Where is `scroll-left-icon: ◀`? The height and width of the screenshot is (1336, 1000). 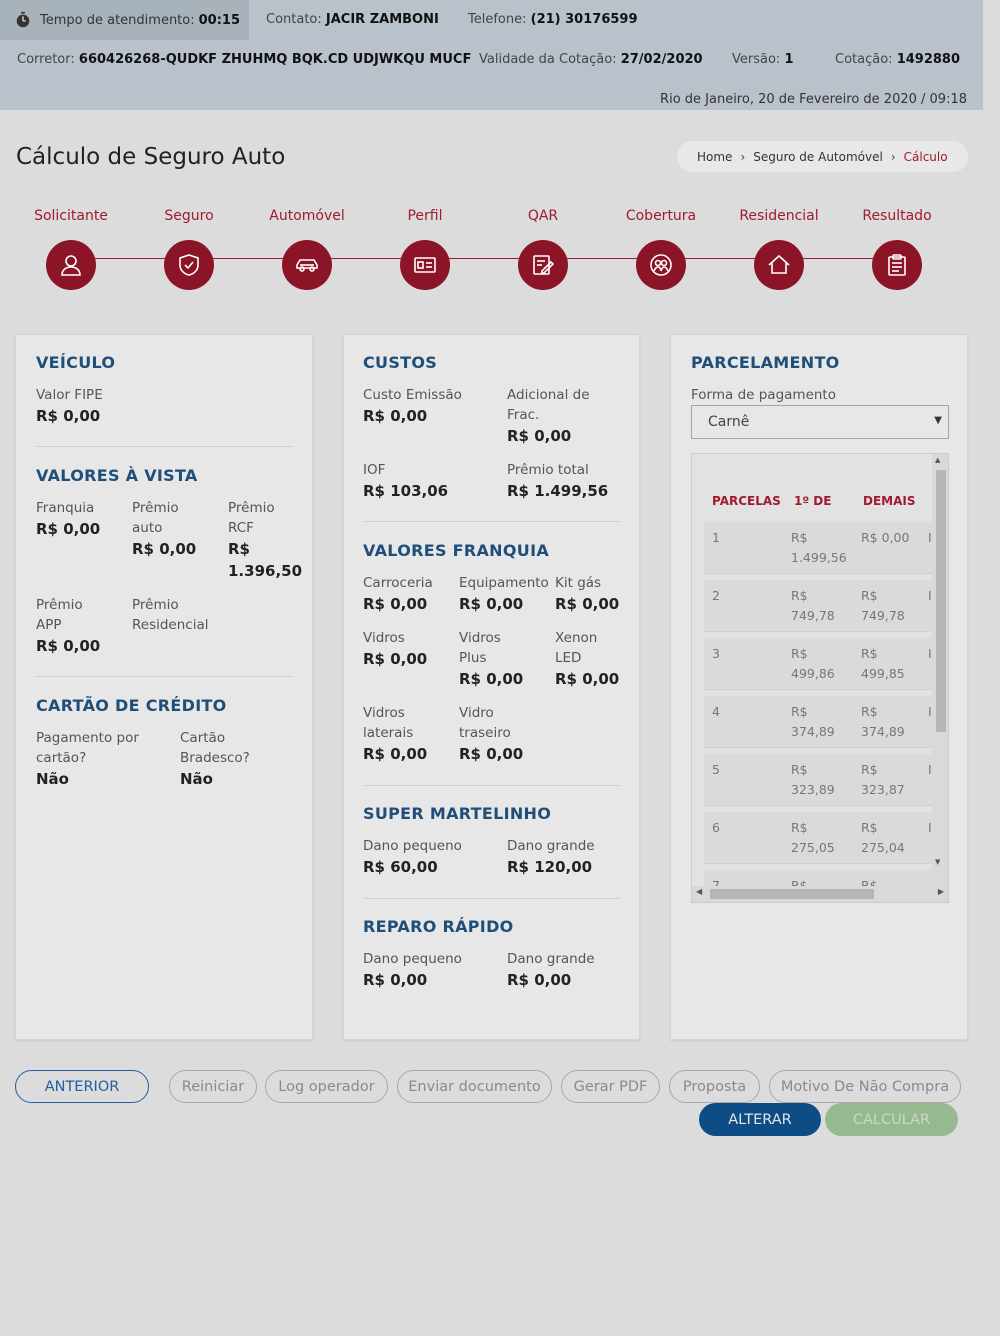
scroll-left-icon: ◀ is located at coordinates (699, 891).